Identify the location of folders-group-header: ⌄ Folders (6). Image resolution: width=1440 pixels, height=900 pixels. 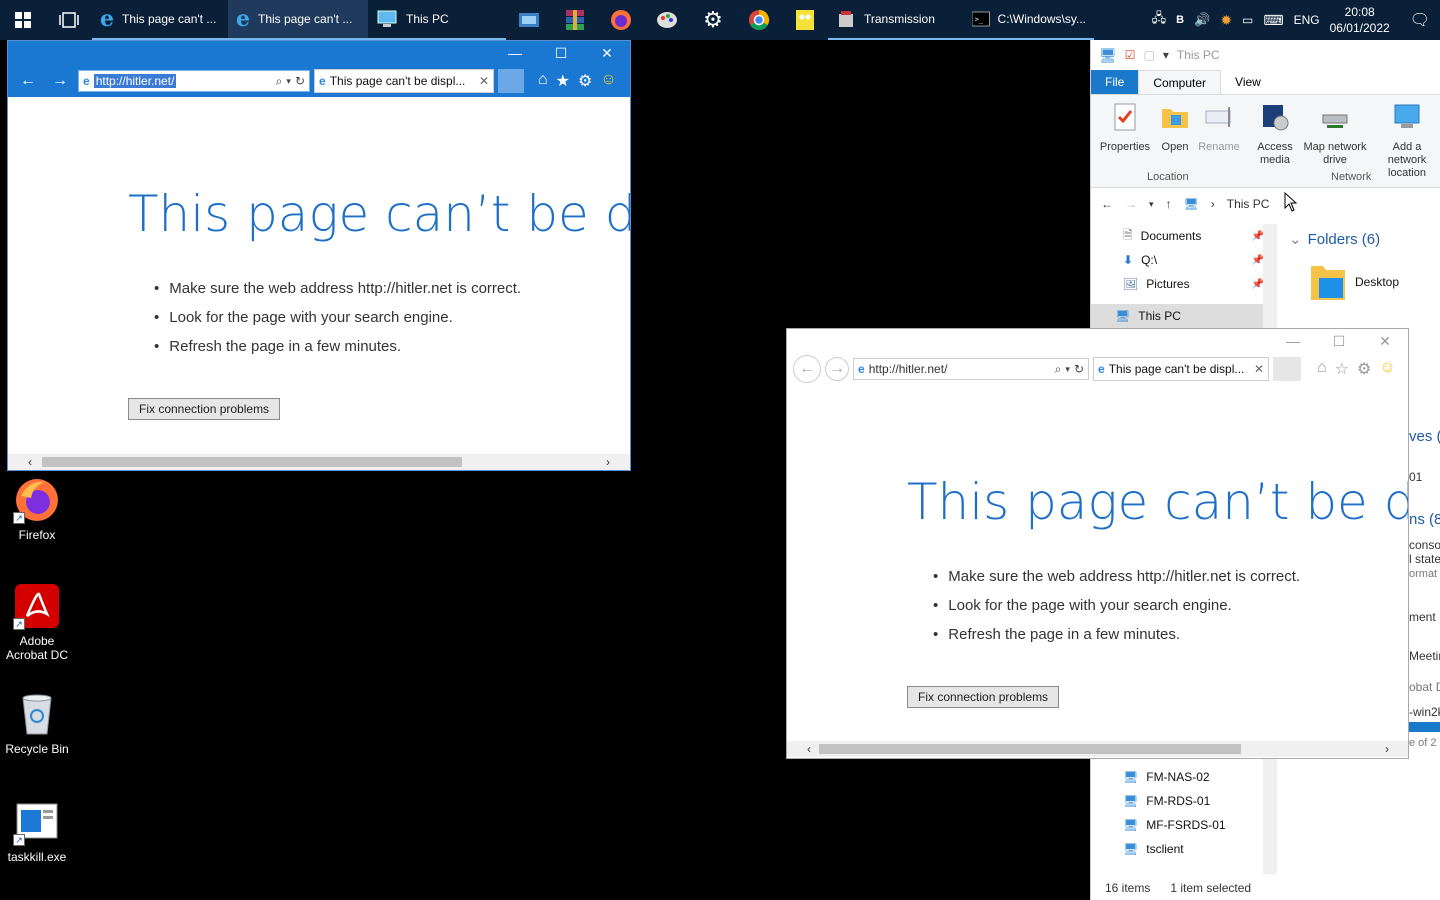
(1334, 239).